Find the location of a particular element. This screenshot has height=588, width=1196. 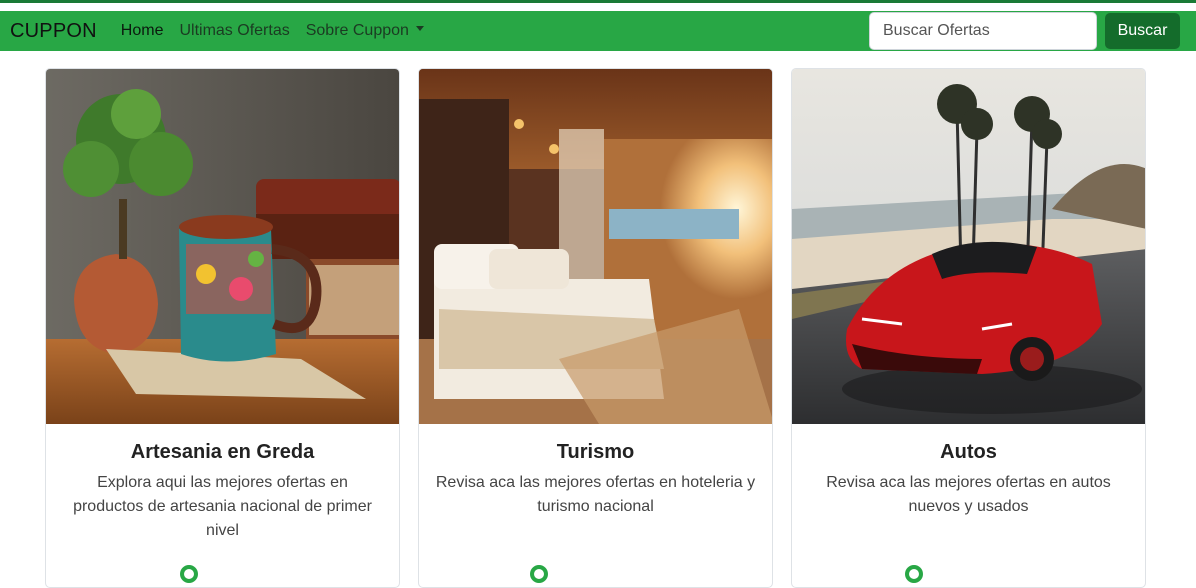

card-title: Turismo is located at coordinates (595, 452).